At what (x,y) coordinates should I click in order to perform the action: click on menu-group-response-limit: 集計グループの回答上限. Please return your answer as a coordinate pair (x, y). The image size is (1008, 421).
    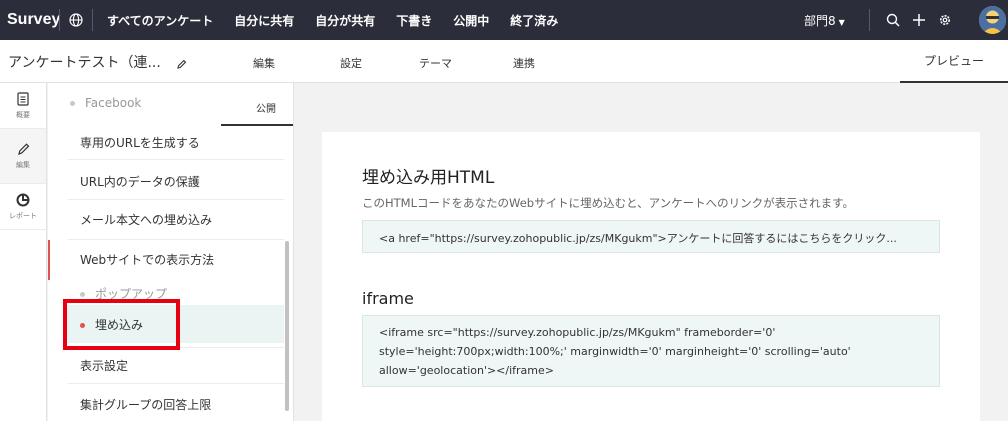
    Looking at the image, I should click on (145, 404).